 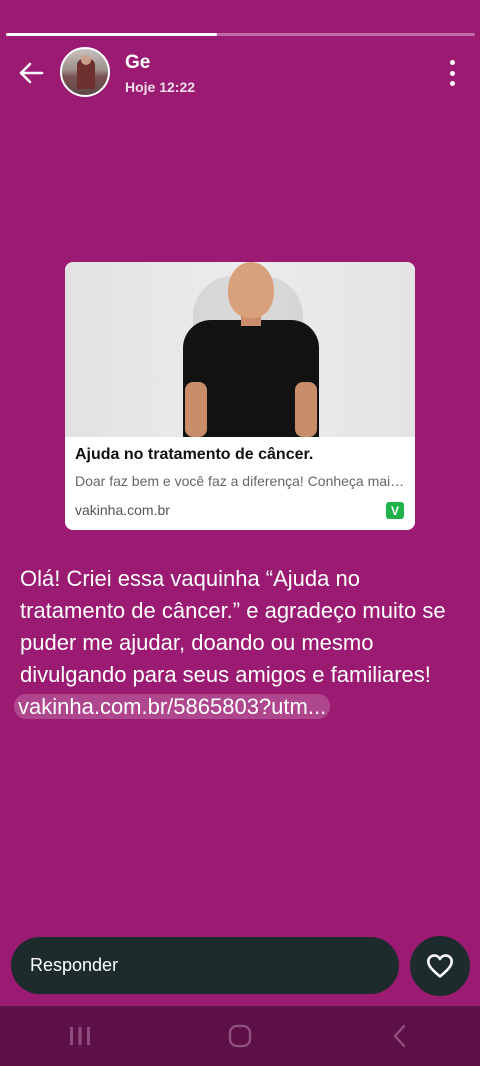 I want to click on reply-placeholder: Responder, so click(x=74, y=965).